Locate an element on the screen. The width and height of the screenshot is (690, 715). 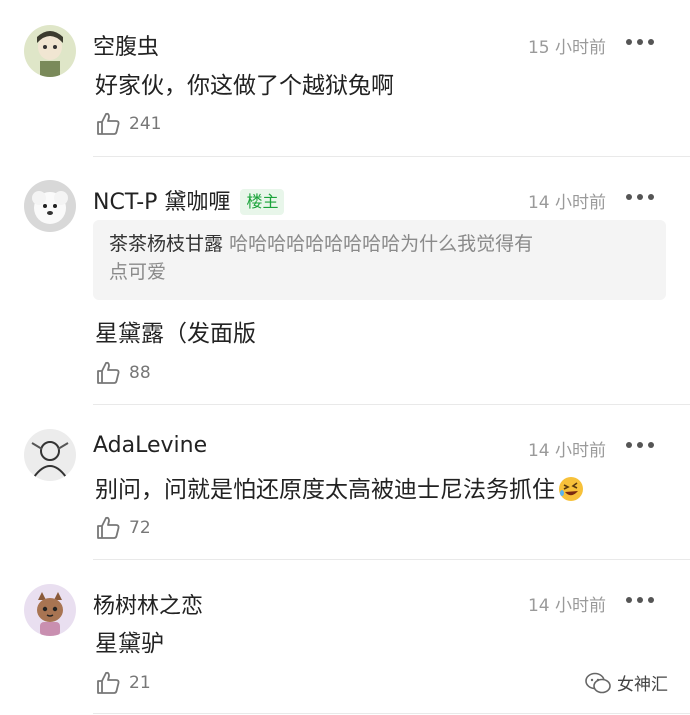
op-badge: 楼主 is located at coordinates (262, 202).